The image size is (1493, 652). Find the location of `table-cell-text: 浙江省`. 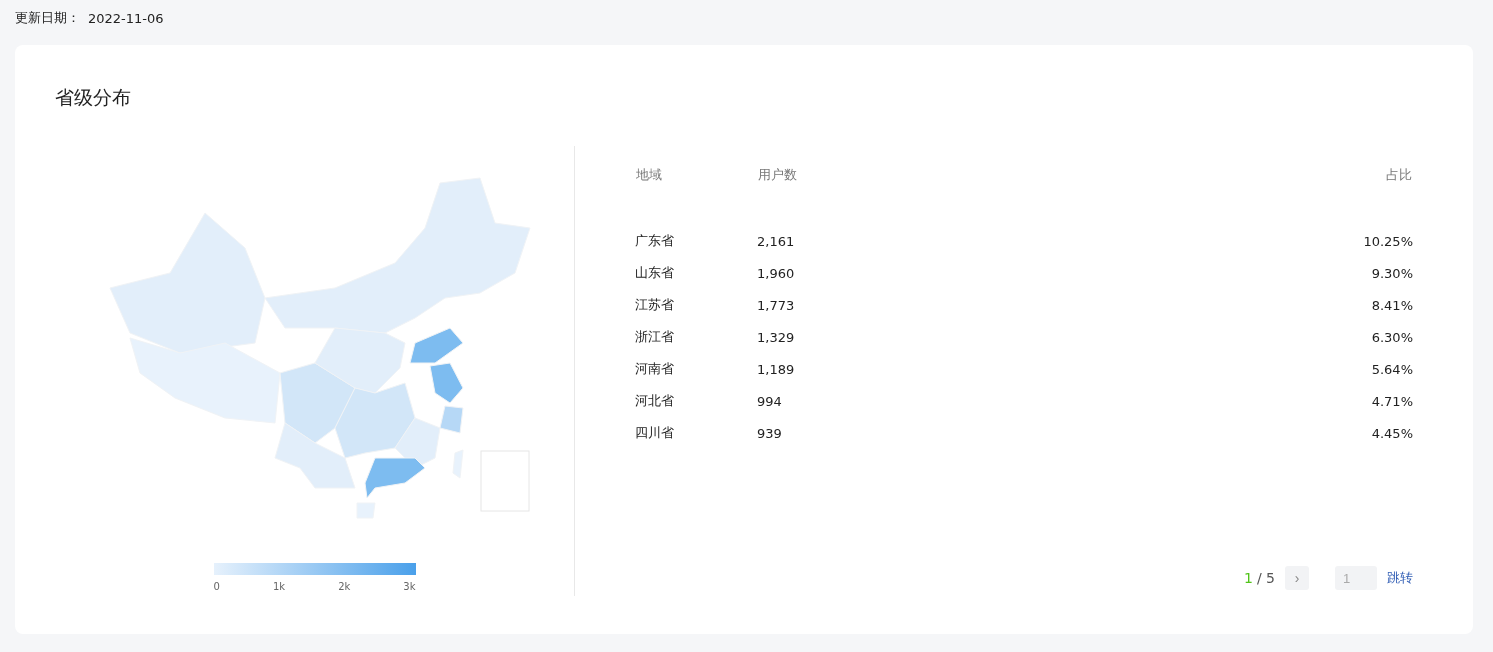

table-cell-text: 浙江省 is located at coordinates (655, 337).